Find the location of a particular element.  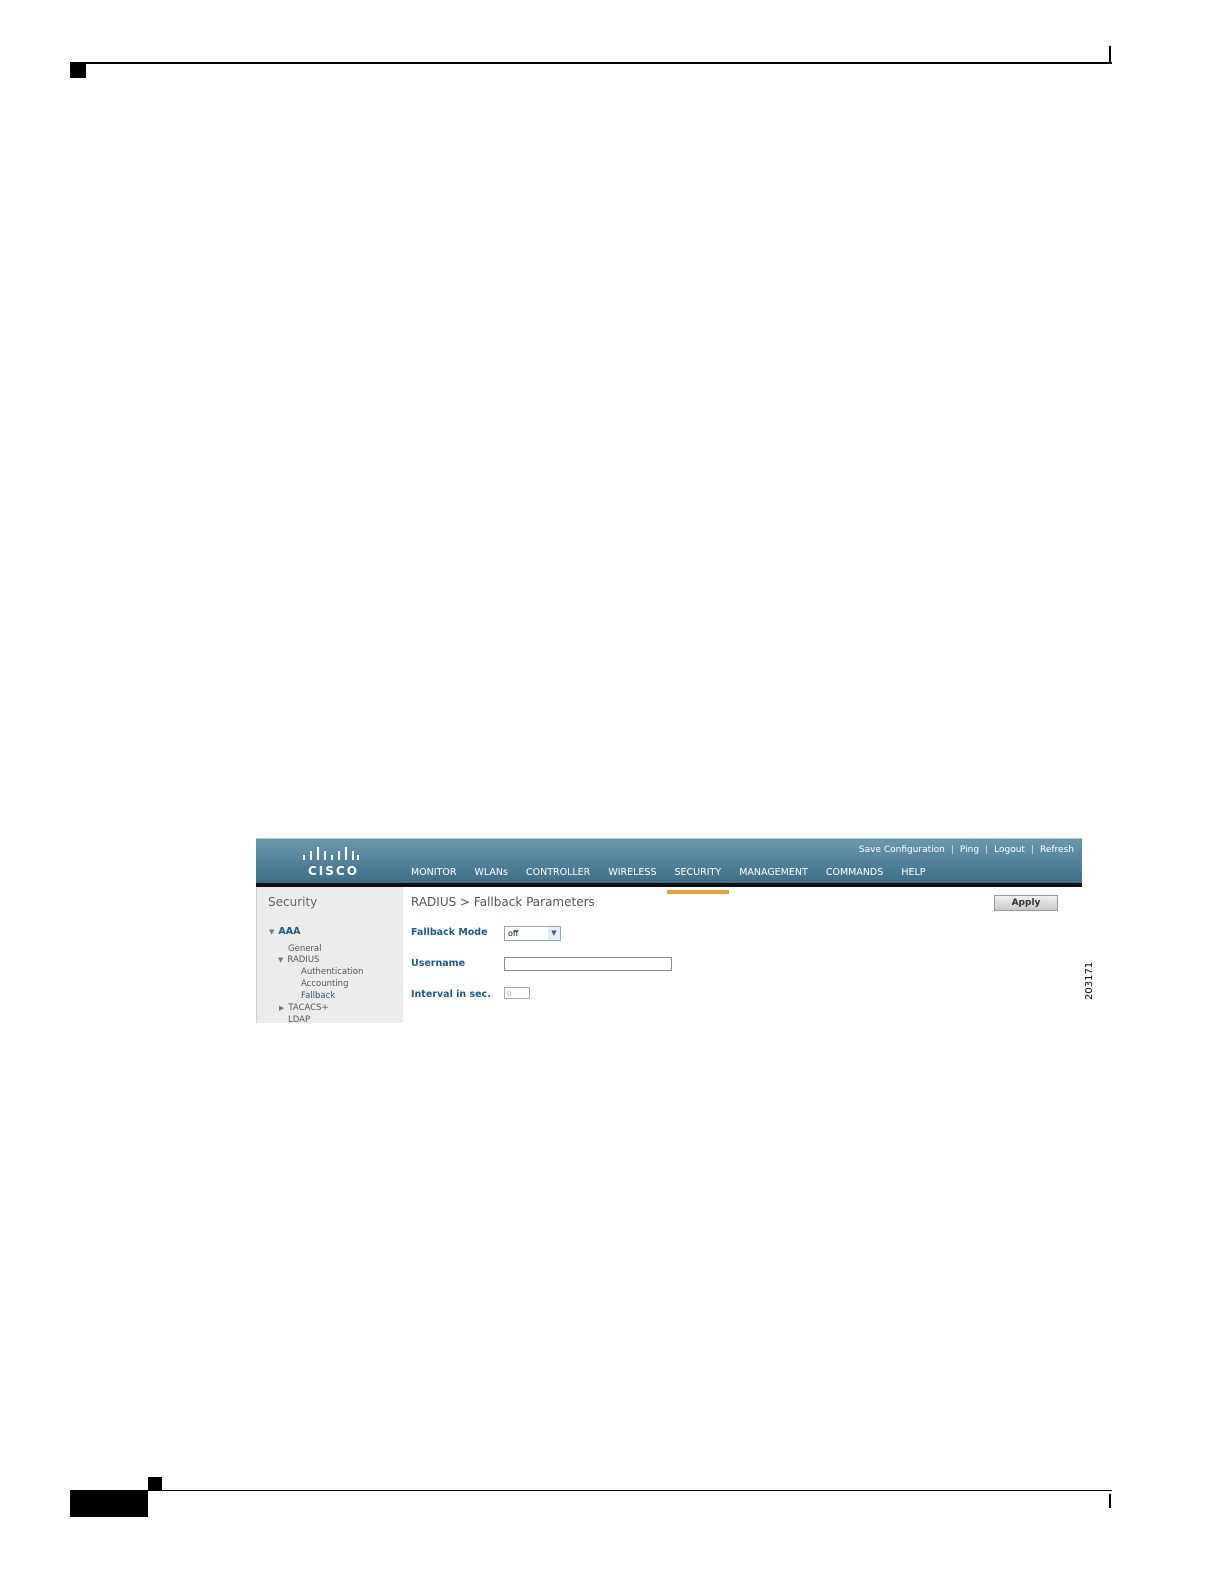

sidebar-item-authentication: Authentication is located at coordinates (332, 972).